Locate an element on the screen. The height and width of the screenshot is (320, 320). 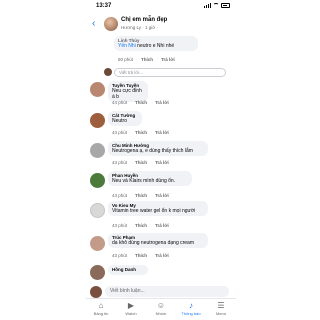
reply-meta: 50 phút Thích Trả lời is located at coordinates (146, 59).